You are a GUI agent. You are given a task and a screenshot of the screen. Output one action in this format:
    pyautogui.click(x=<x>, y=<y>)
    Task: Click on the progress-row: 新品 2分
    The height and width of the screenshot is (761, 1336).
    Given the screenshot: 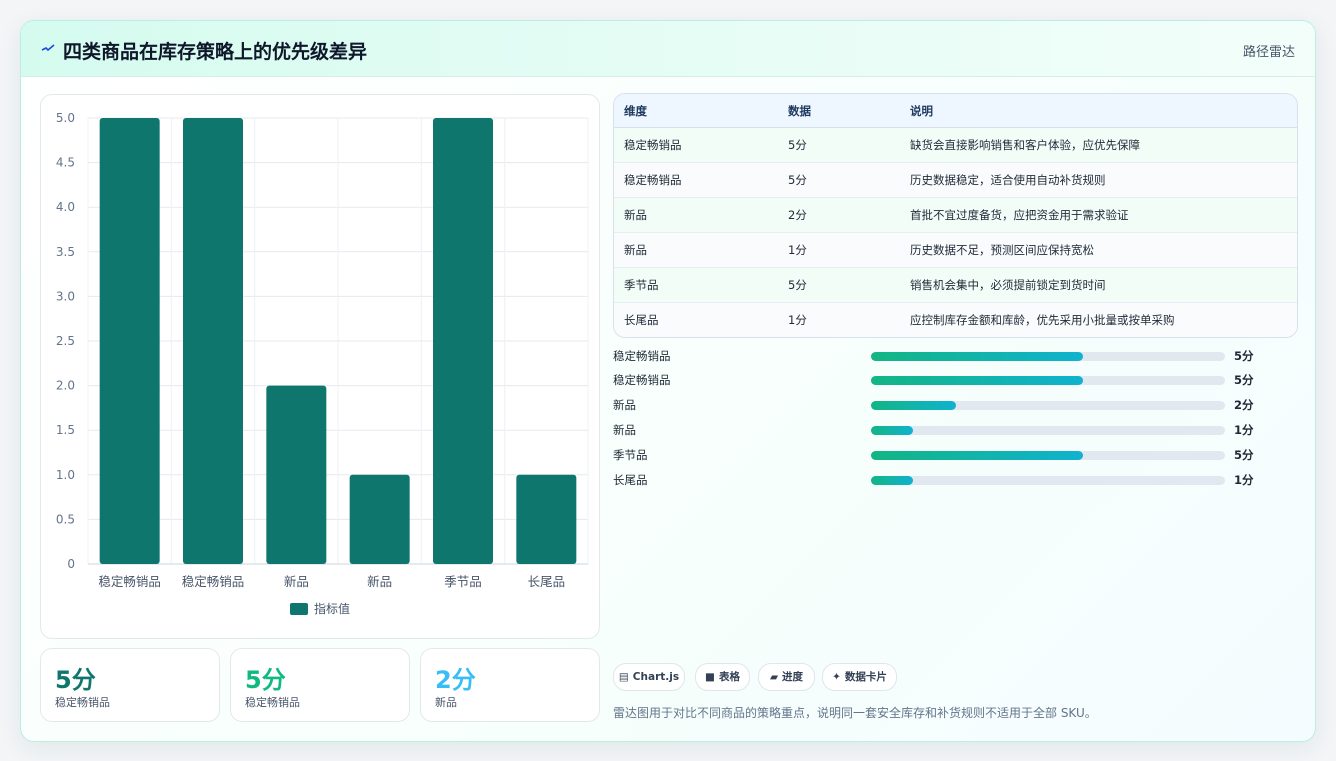 What is the action you would take?
    pyautogui.click(x=963, y=405)
    